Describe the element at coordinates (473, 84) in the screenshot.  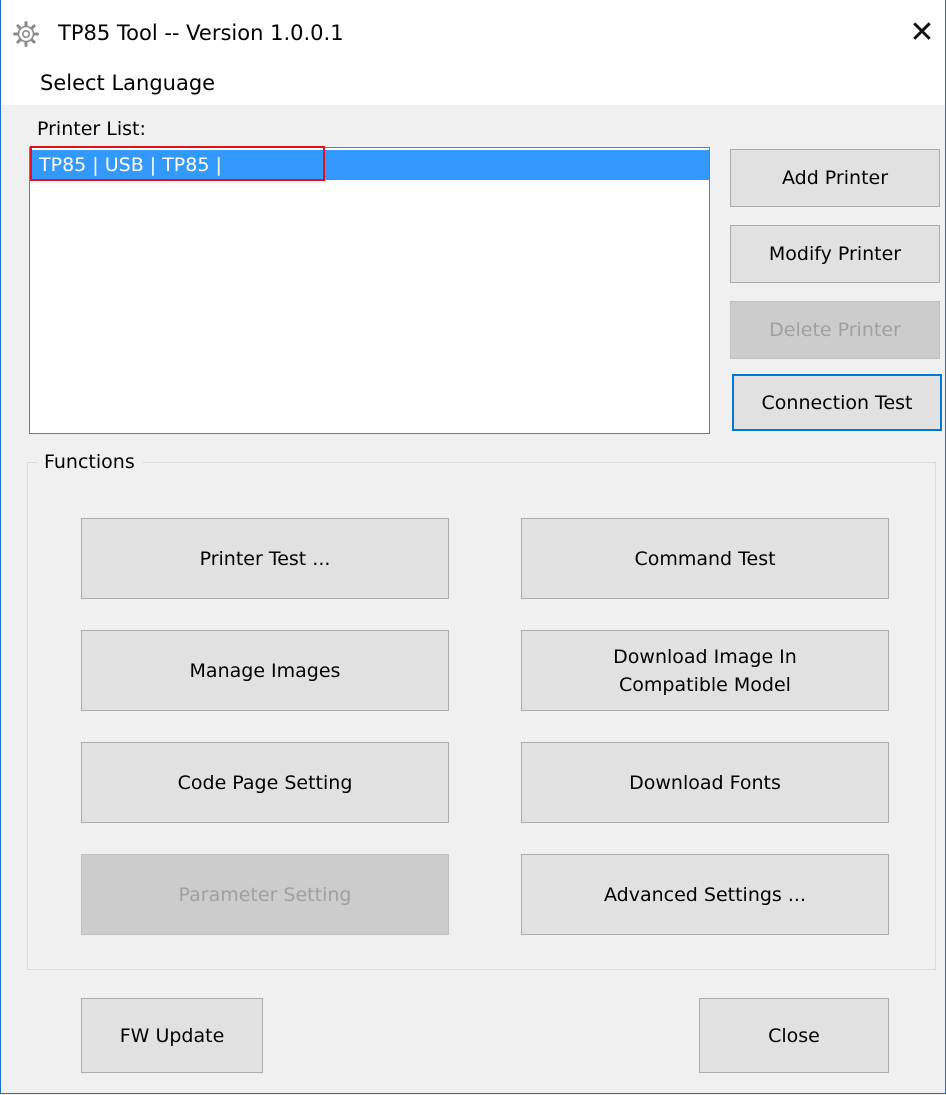
I see `menu-bar: Select Language` at that location.